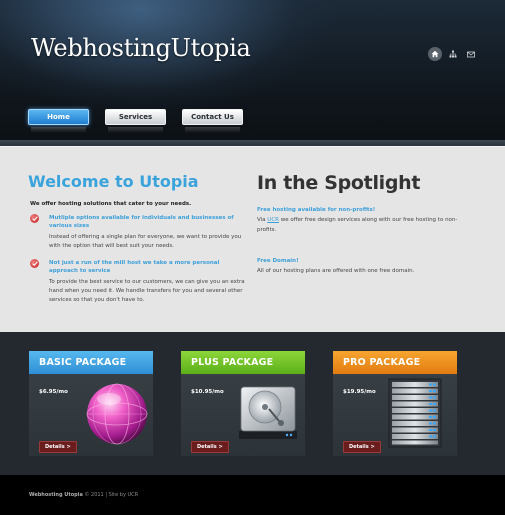 The image size is (505, 515). Describe the element at coordinates (141, 48) in the screenshot. I see `site-logo: WebhostingUtopia` at that location.